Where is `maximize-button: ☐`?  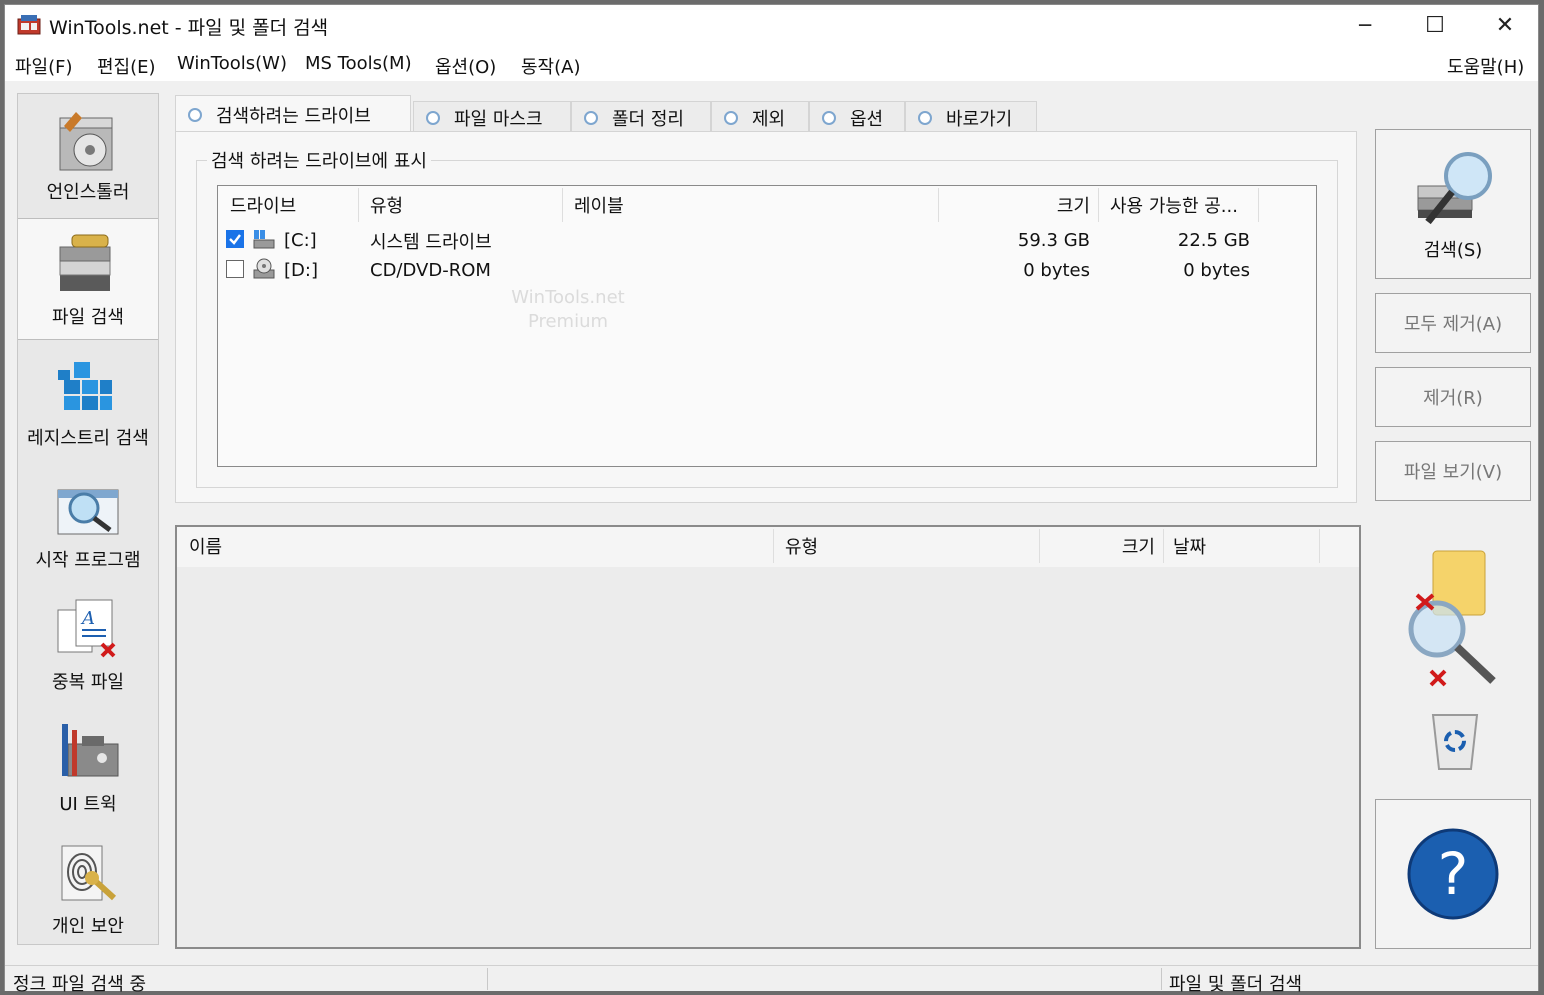 maximize-button: ☐ is located at coordinates (1435, 25).